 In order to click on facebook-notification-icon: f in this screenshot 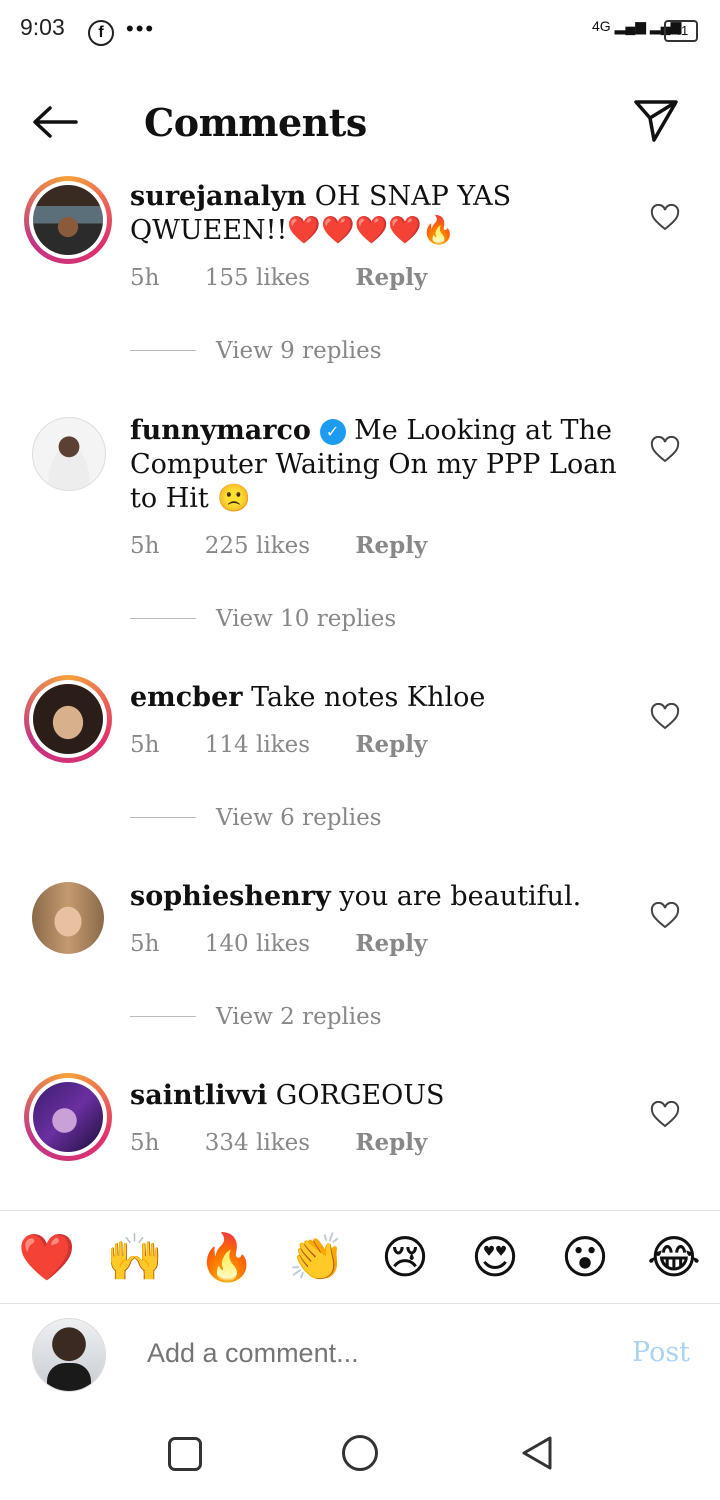, I will do `click(101, 33)`.